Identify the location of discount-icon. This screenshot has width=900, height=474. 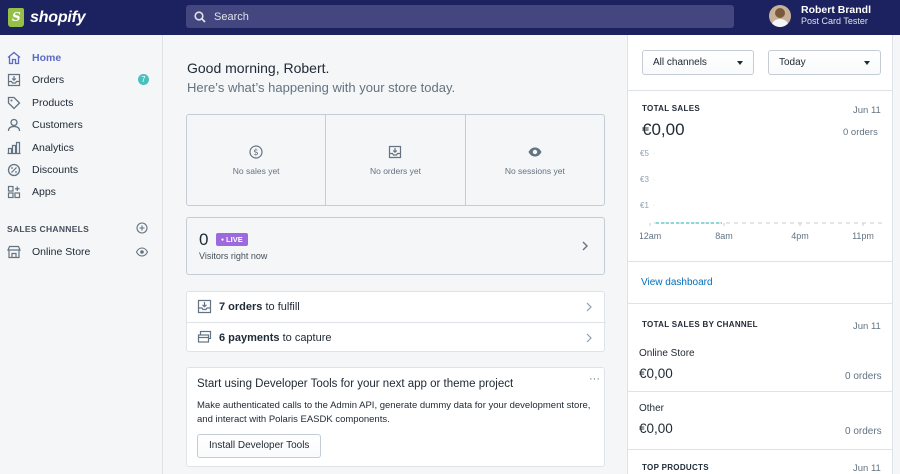
(14, 170).